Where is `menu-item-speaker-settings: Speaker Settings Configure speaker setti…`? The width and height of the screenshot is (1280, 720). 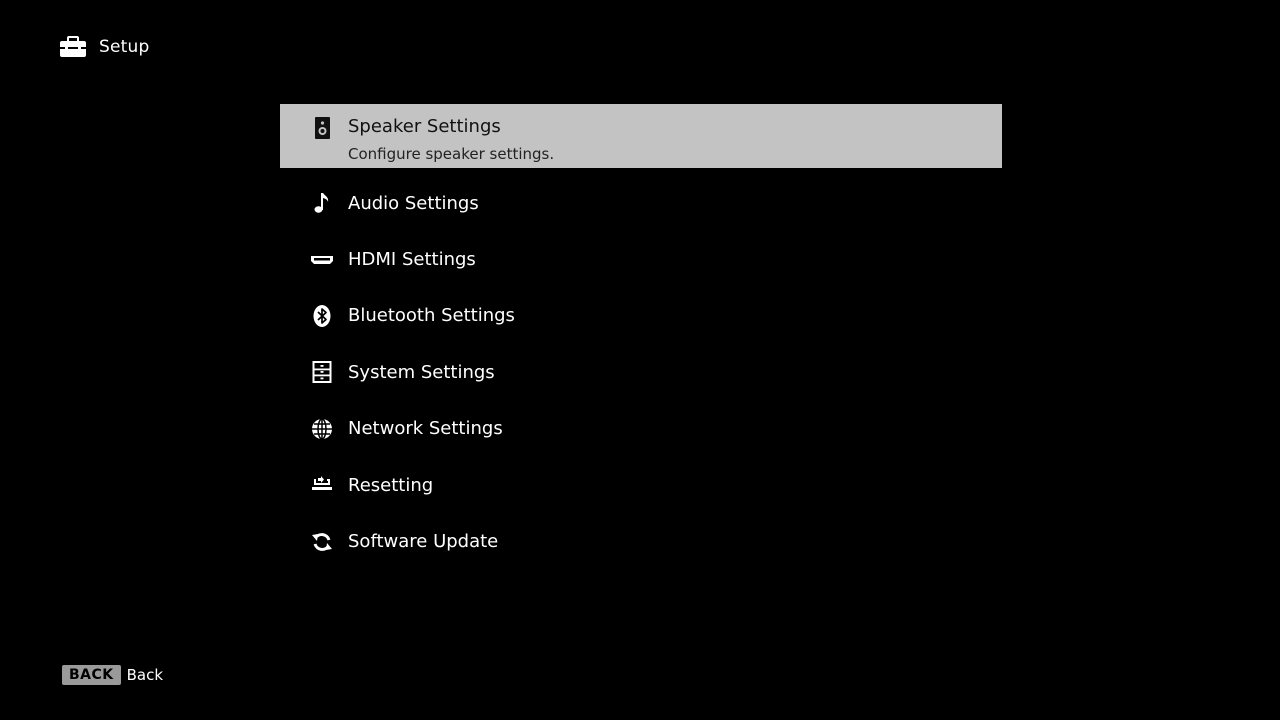 menu-item-speaker-settings: Speaker Settings Configure speaker setti… is located at coordinates (641, 136).